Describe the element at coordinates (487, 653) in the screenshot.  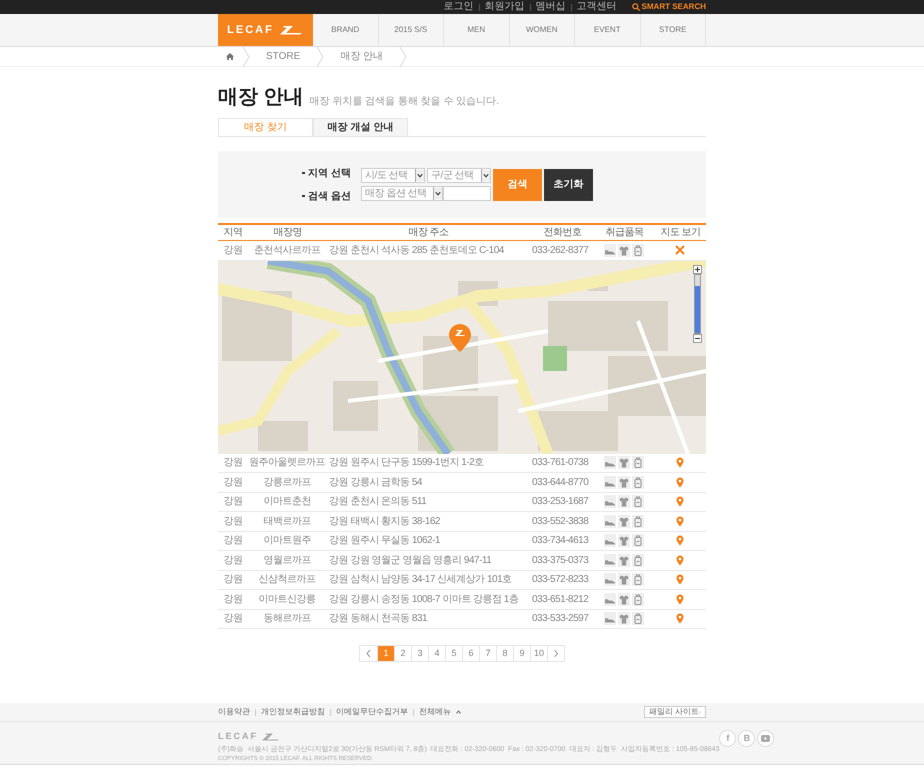
I see `page-link: 7` at that location.